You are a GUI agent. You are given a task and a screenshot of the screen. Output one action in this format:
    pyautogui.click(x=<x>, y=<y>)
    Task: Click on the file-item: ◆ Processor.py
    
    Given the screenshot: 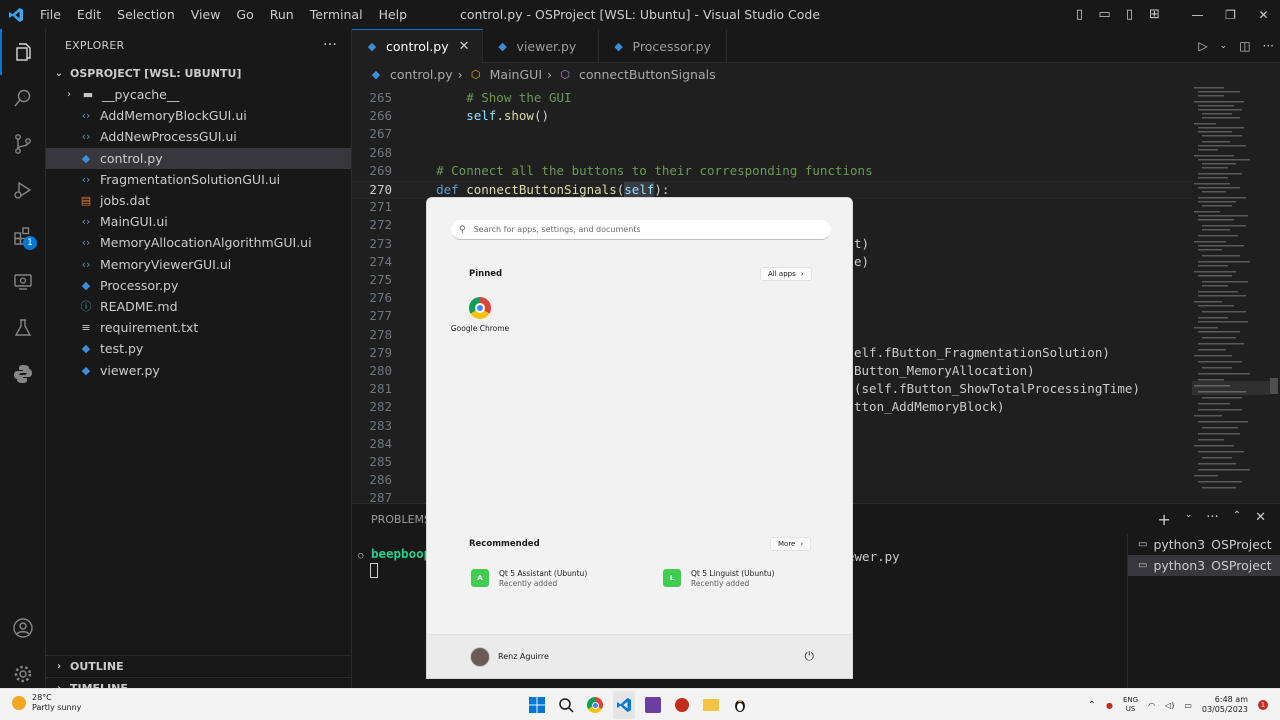 What is the action you would take?
    pyautogui.click(x=198, y=285)
    